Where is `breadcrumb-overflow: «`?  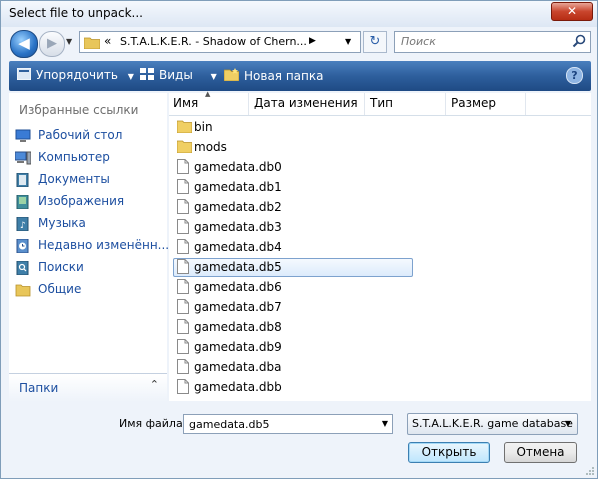
breadcrumb-overflow: « is located at coordinates (107, 41).